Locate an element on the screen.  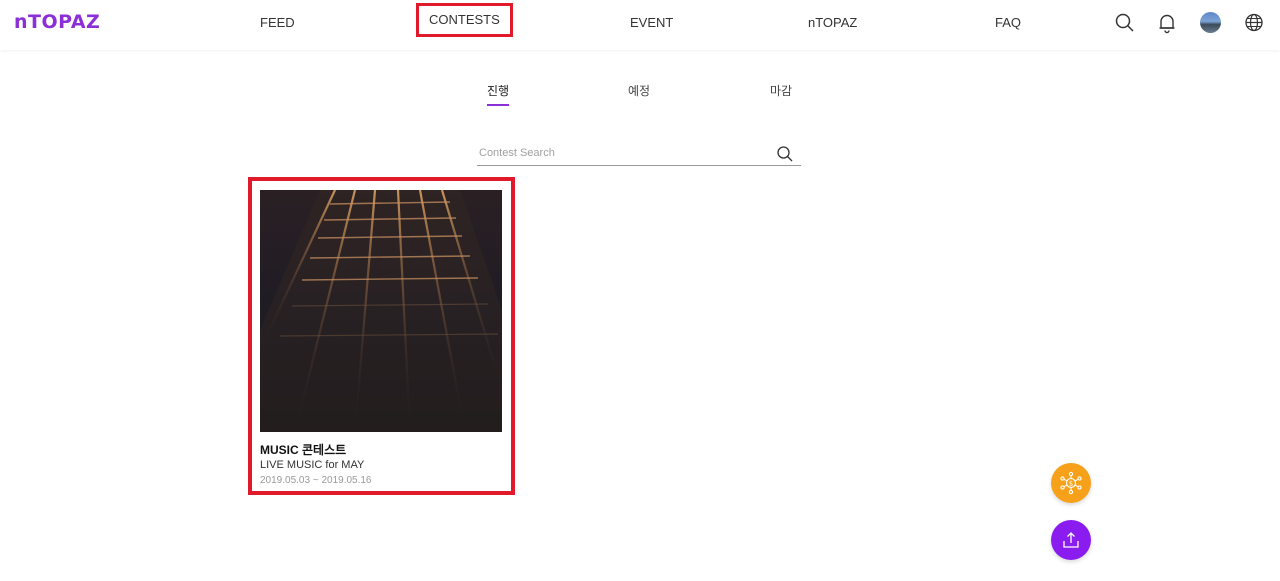
upload-icon is located at coordinates (1071, 540).